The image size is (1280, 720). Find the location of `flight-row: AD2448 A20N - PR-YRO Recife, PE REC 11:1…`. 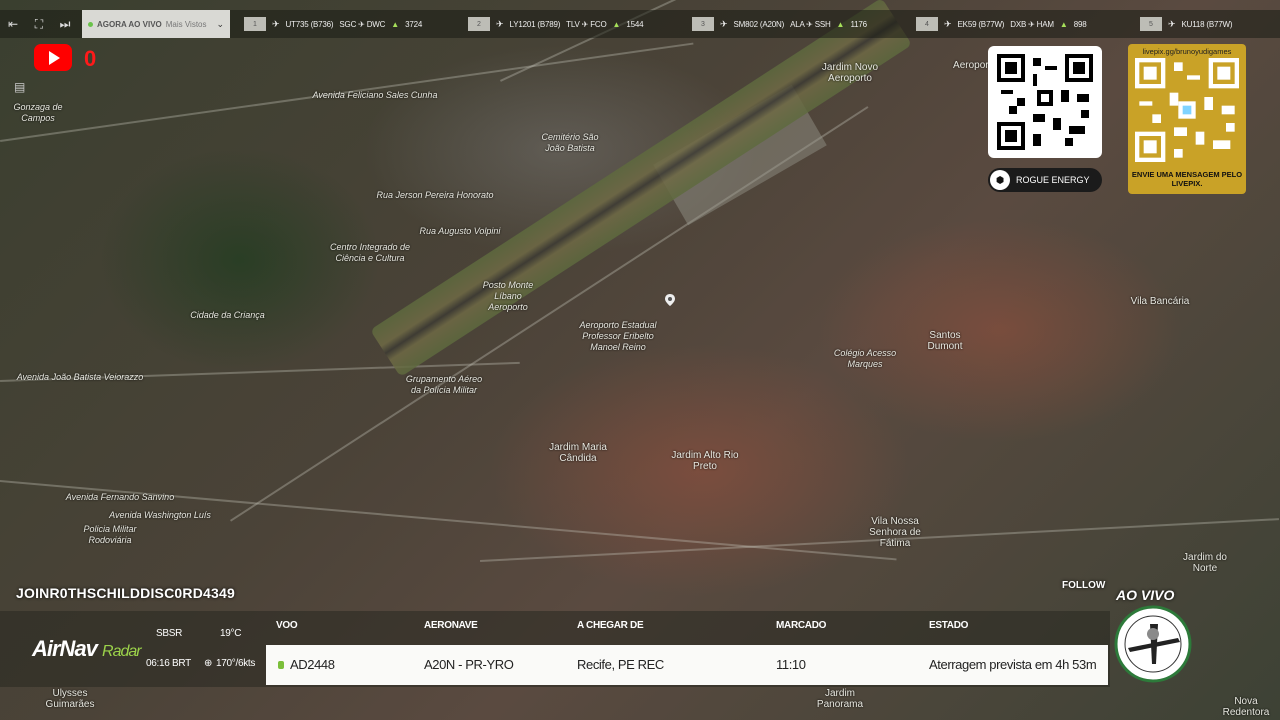

flight-row: AD2448 A20N - PR-YRO Recife, PE REC 11:1… is located at coordinates (687, 665).